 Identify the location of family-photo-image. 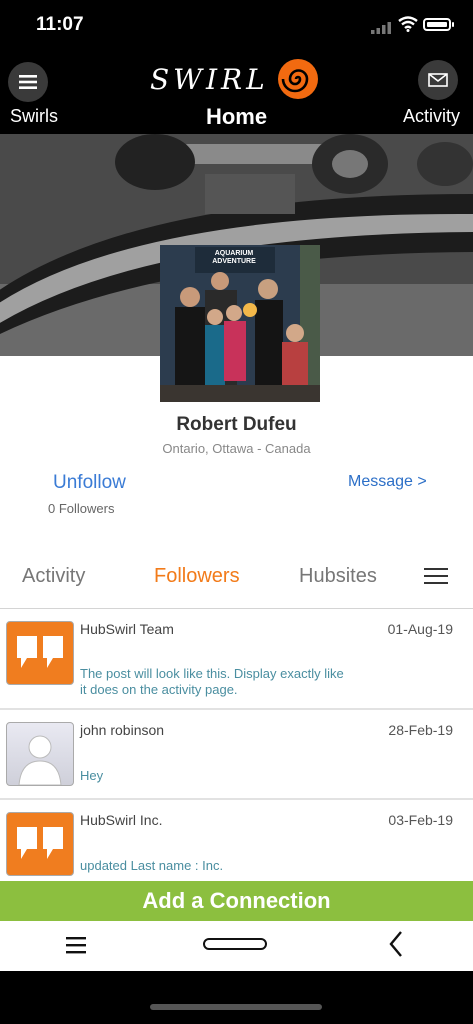
(240, 323).